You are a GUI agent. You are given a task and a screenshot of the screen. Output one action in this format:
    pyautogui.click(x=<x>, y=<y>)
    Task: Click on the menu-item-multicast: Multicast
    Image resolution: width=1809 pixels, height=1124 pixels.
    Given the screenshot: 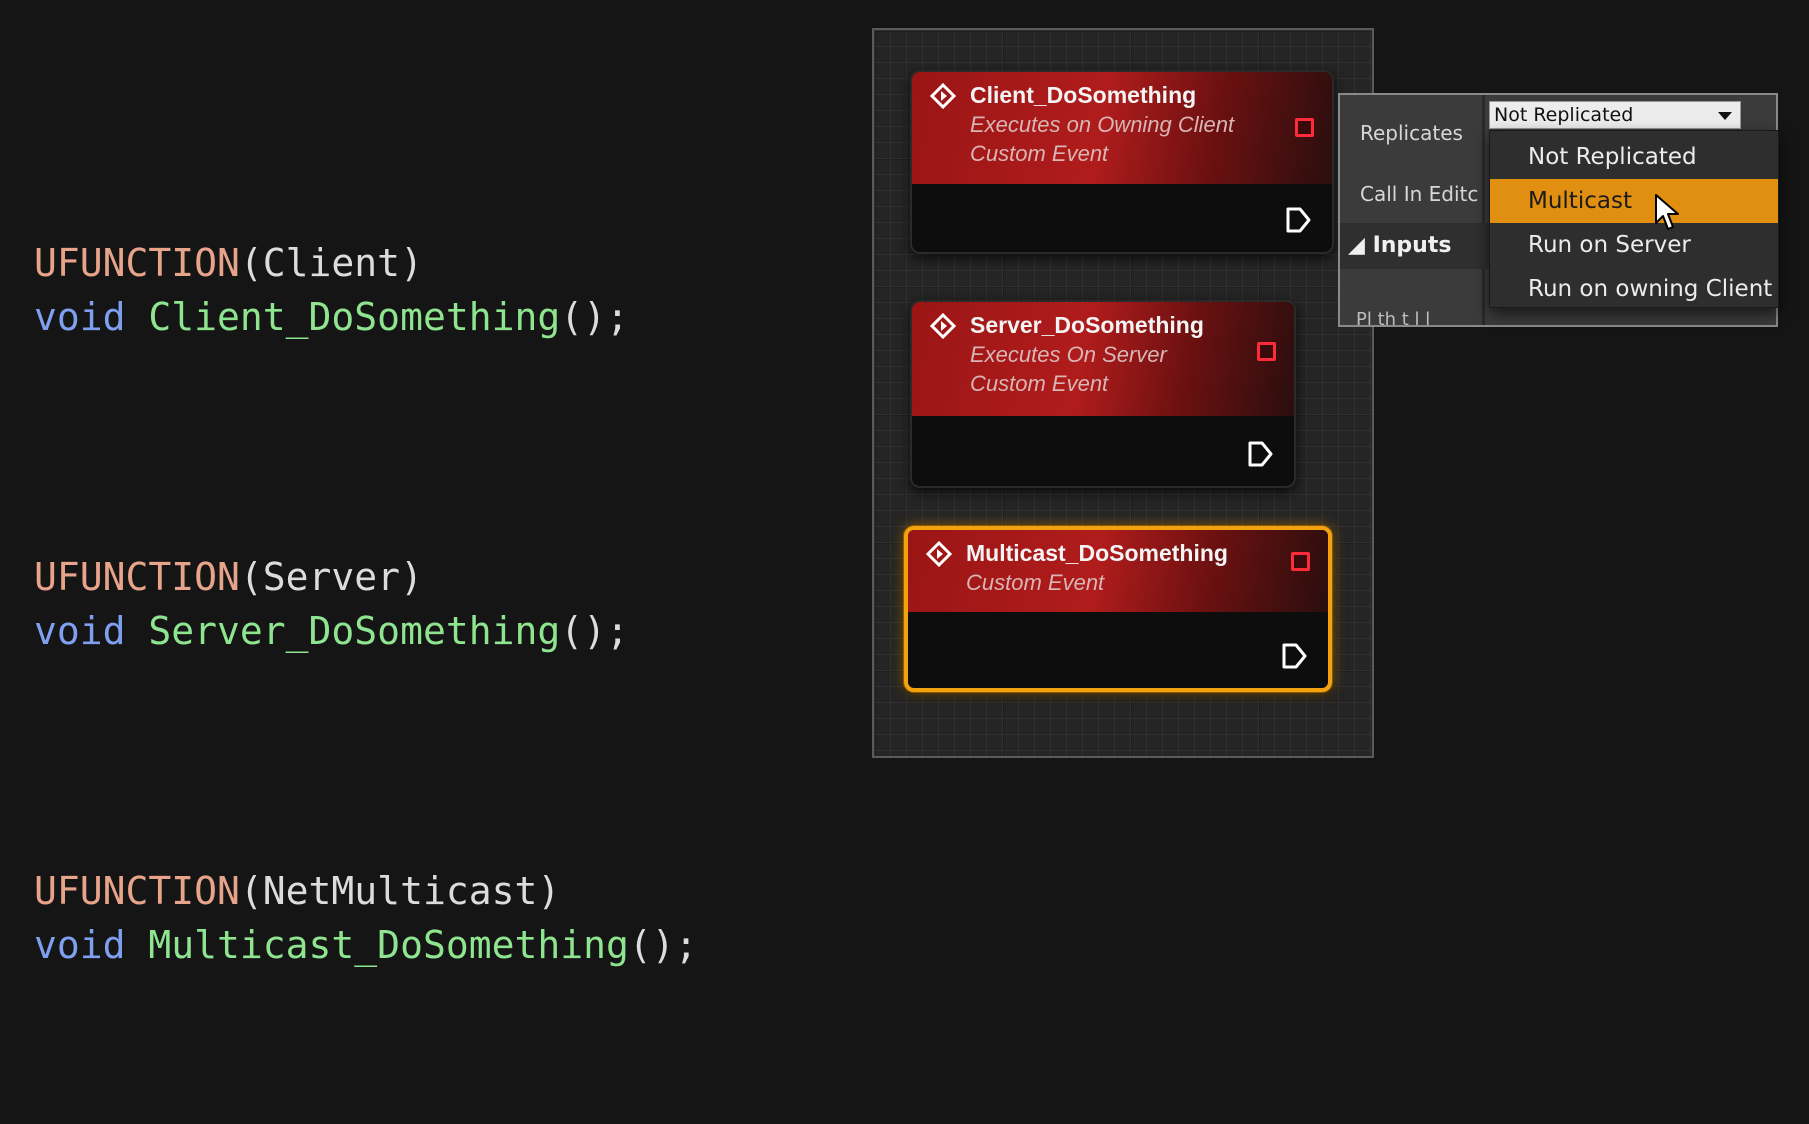 What is the action you would take?
    pyautogui.click(x=1634, y=201)
    